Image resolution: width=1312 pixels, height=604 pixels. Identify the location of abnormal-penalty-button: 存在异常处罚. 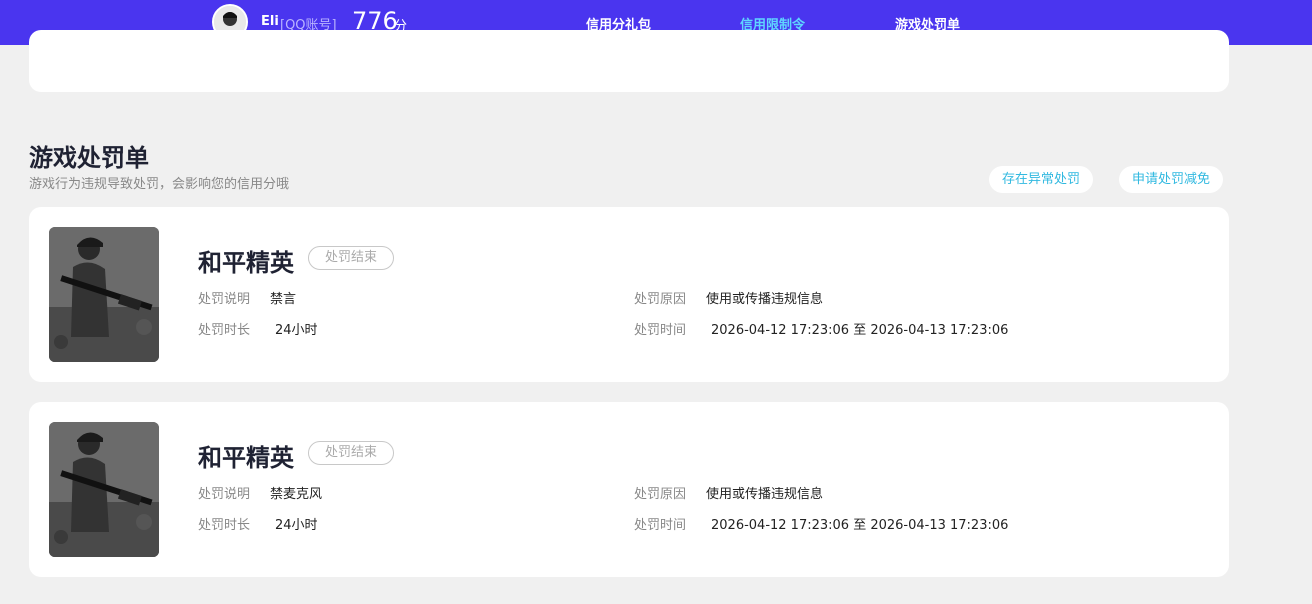
(1041, 179).